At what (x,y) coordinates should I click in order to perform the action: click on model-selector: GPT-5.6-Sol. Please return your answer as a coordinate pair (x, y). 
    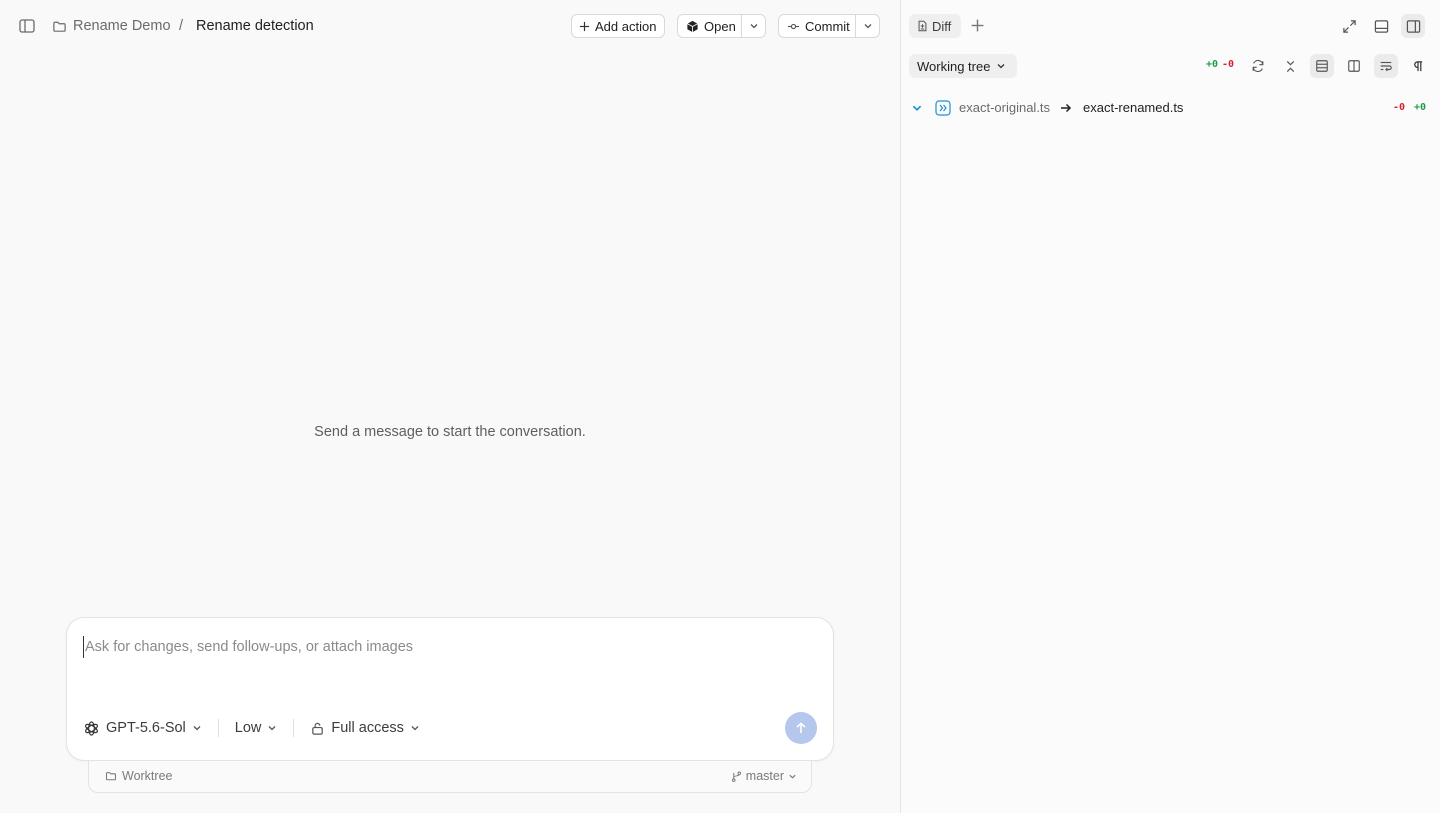
    Looking at the image, I should click on (142, 728).